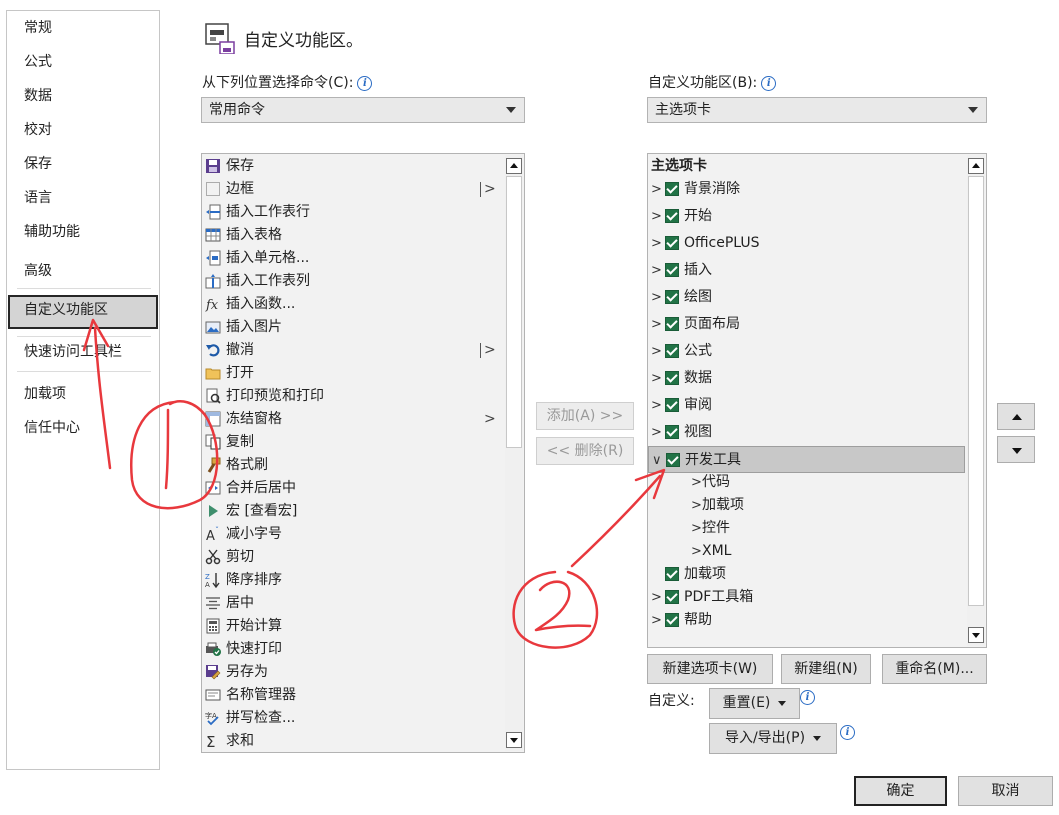 The width and height of the screenshot is (1059, 815). What do you see at coordinates (817, 110) in the screenshot?
I see `customize-ribbon-dropdown: 主选项卡` at bounding box center [817, 110].